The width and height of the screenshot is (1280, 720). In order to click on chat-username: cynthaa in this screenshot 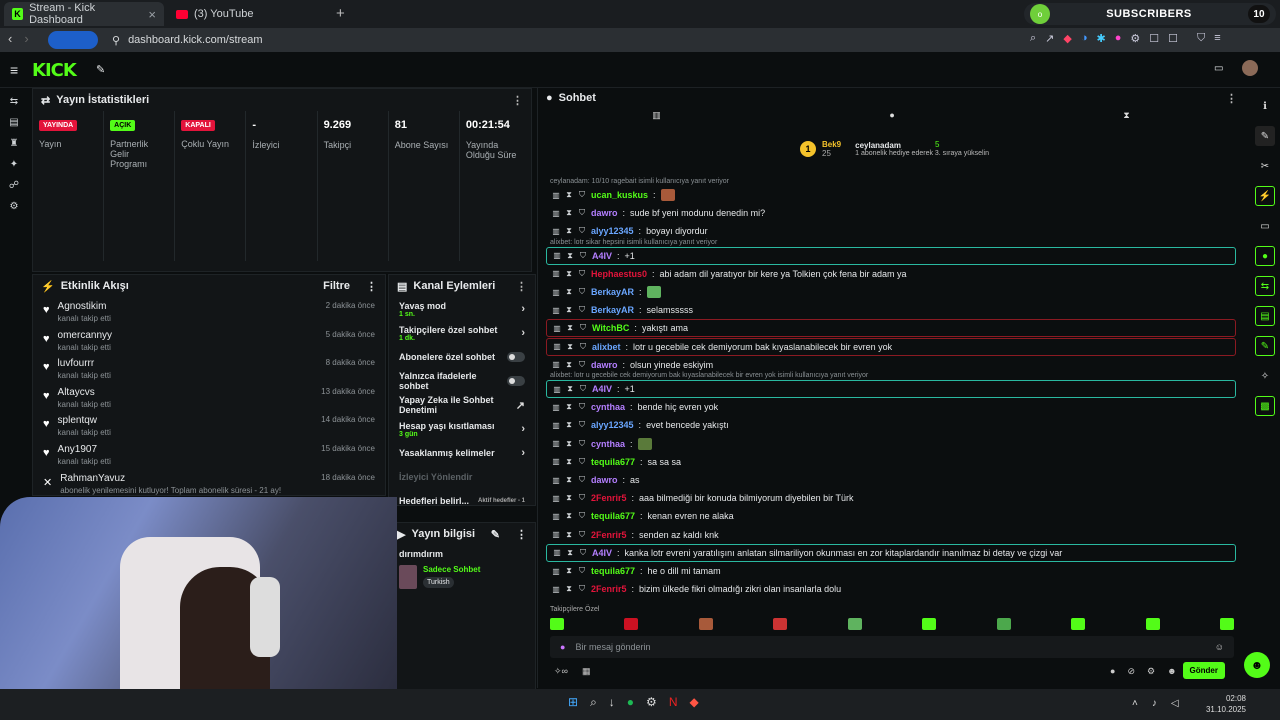, I will do `click(608, 444)`.